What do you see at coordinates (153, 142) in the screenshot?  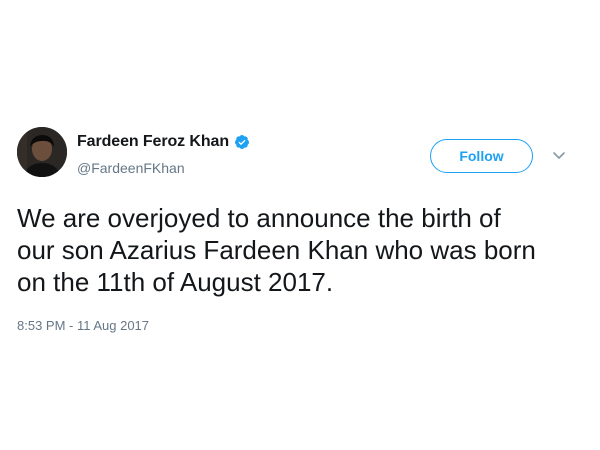 I see `author-display-name: Fardeen Feroz Khan` at bounding box center [153, 142].